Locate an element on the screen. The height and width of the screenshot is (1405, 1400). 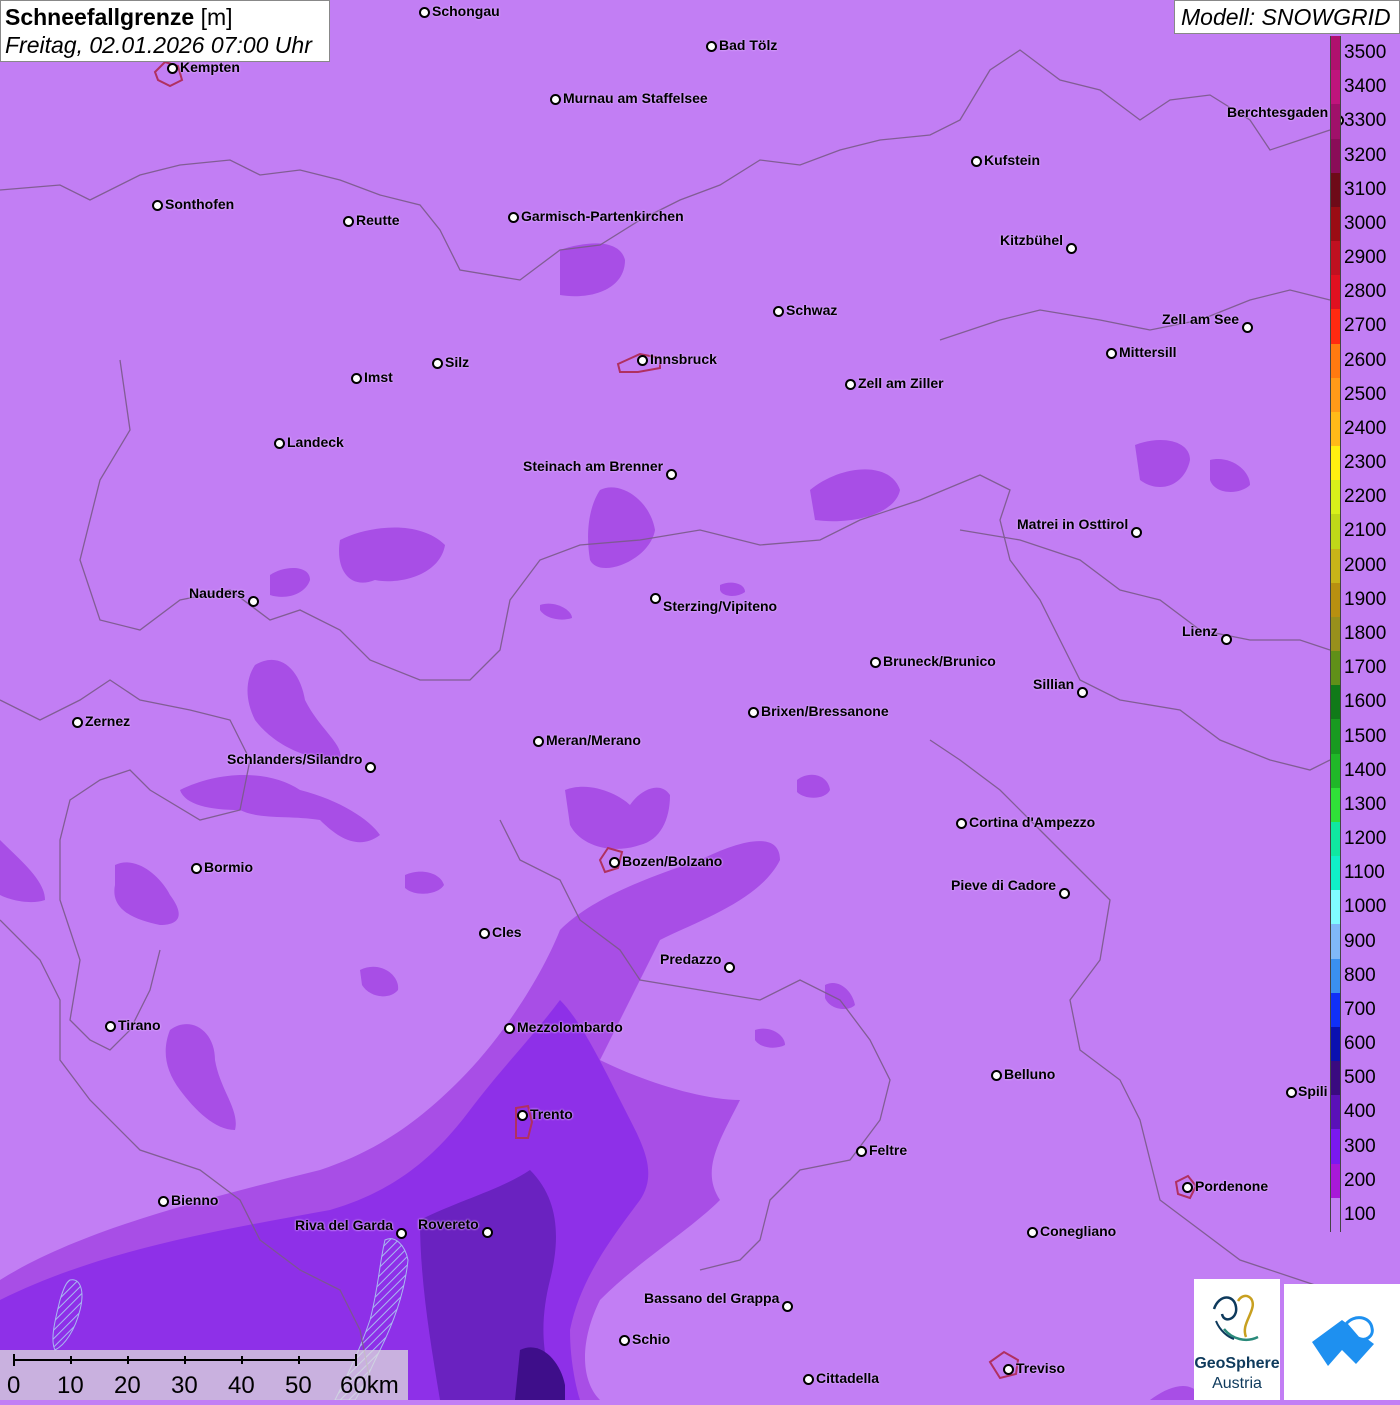
city-label: Sillian is located at coordinates (1054, 684).